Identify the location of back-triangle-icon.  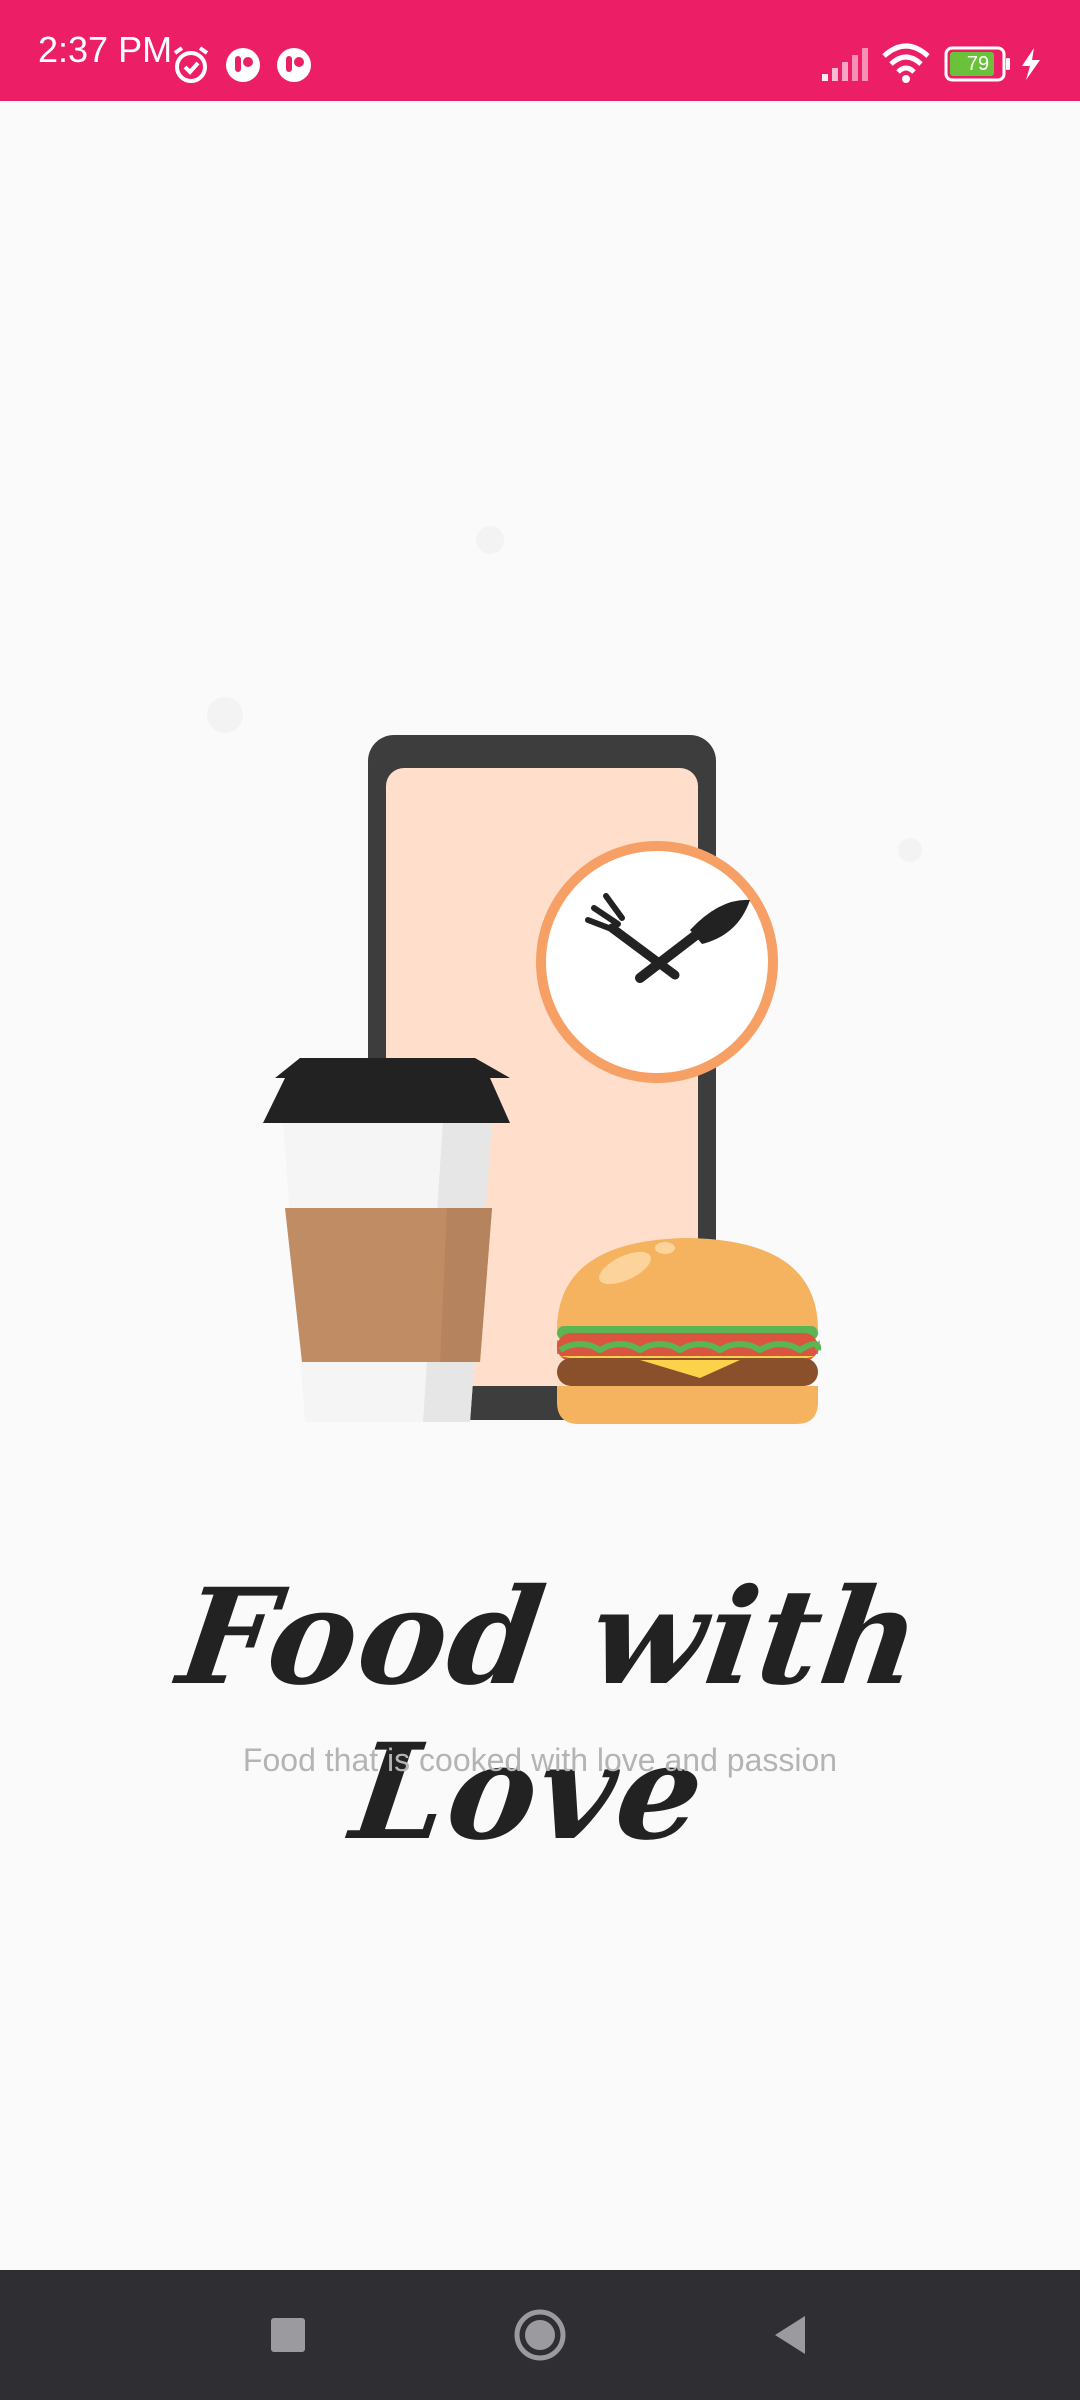
(790, 2335).